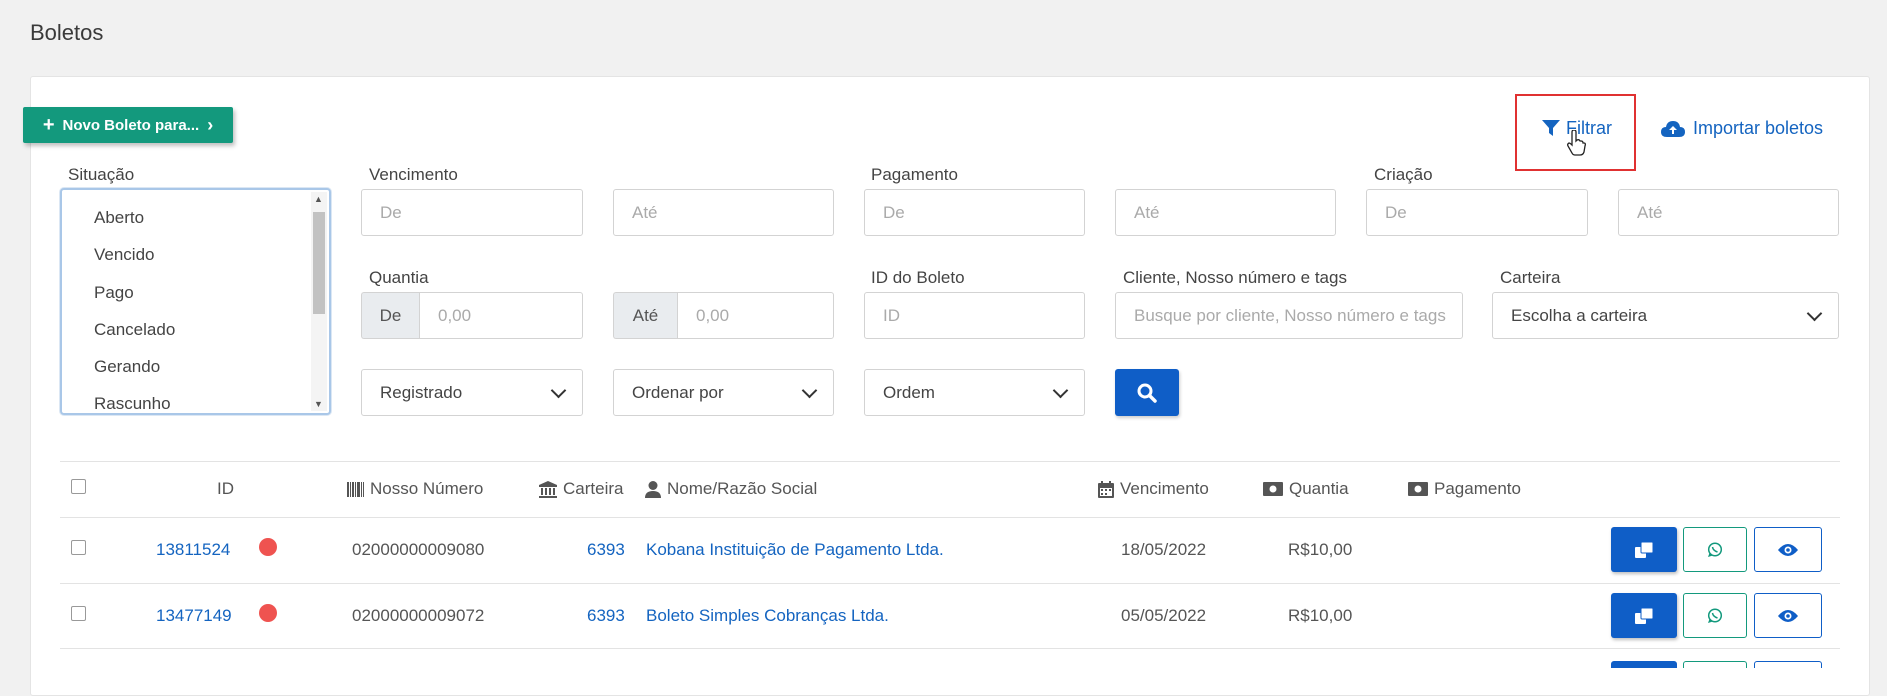  I want to click on carteira-label: Carteira, so click(1530, 277).